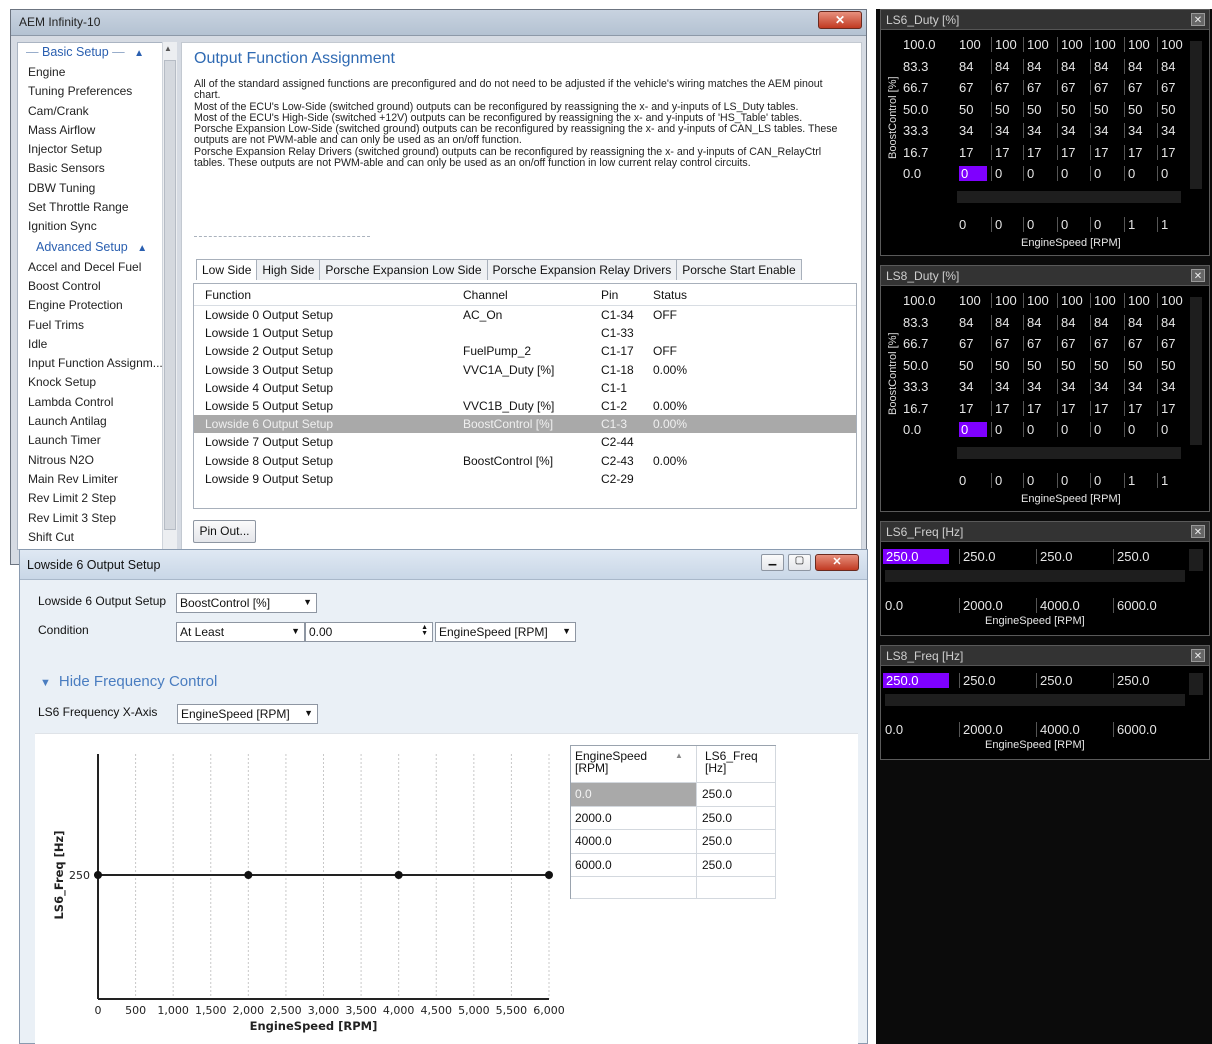  Describe the element at coordinates (97, 168) in the screenshot. I see `nav-item: Basic Sensors` at that location.